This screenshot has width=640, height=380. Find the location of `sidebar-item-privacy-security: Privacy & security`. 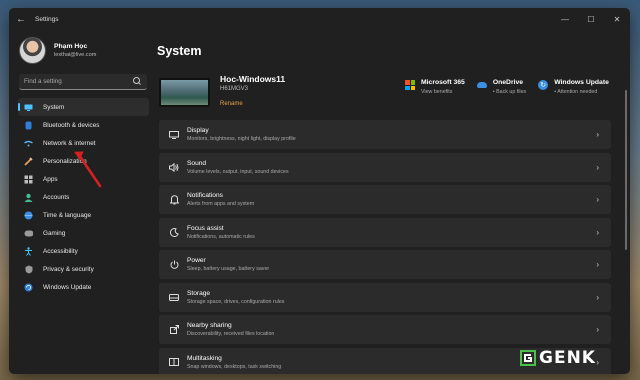

sidebar-item-privacy-security: Privacy & security is located at coordinates (83, 269).